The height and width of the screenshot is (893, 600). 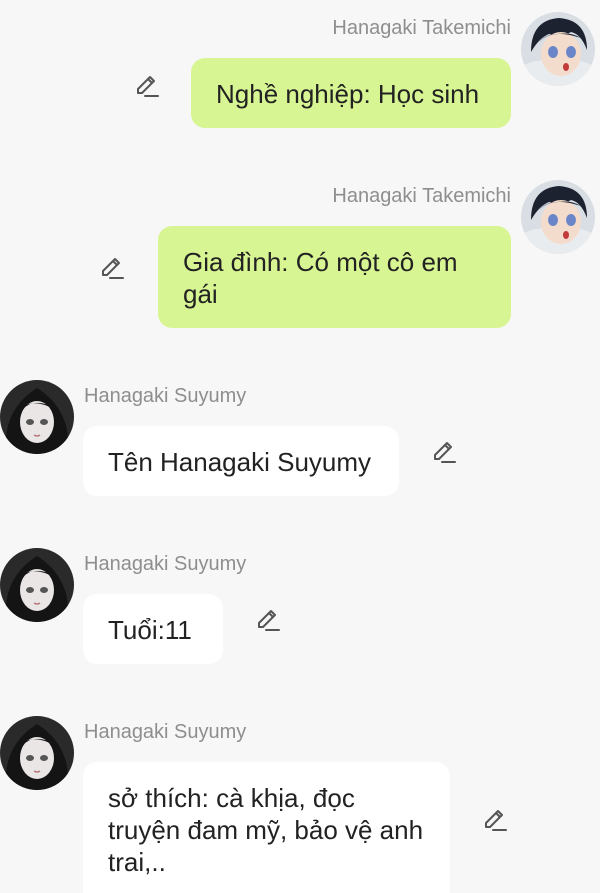 I want to click on message-bubble: Tuổi:11, so click(x=153, y=629).